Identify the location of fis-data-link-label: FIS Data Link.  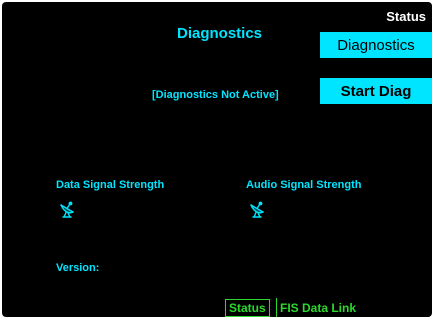
(318, 308).